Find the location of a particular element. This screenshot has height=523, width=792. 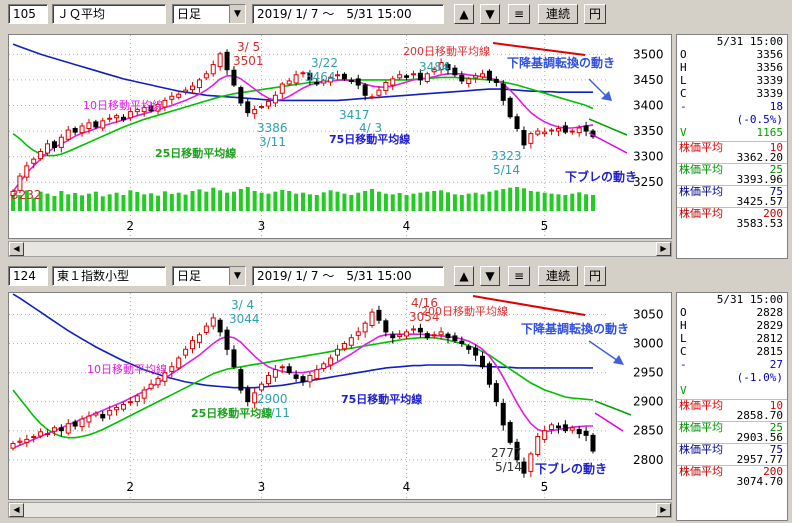

up-button-2: ▲ is located at coordinates (464, 276).